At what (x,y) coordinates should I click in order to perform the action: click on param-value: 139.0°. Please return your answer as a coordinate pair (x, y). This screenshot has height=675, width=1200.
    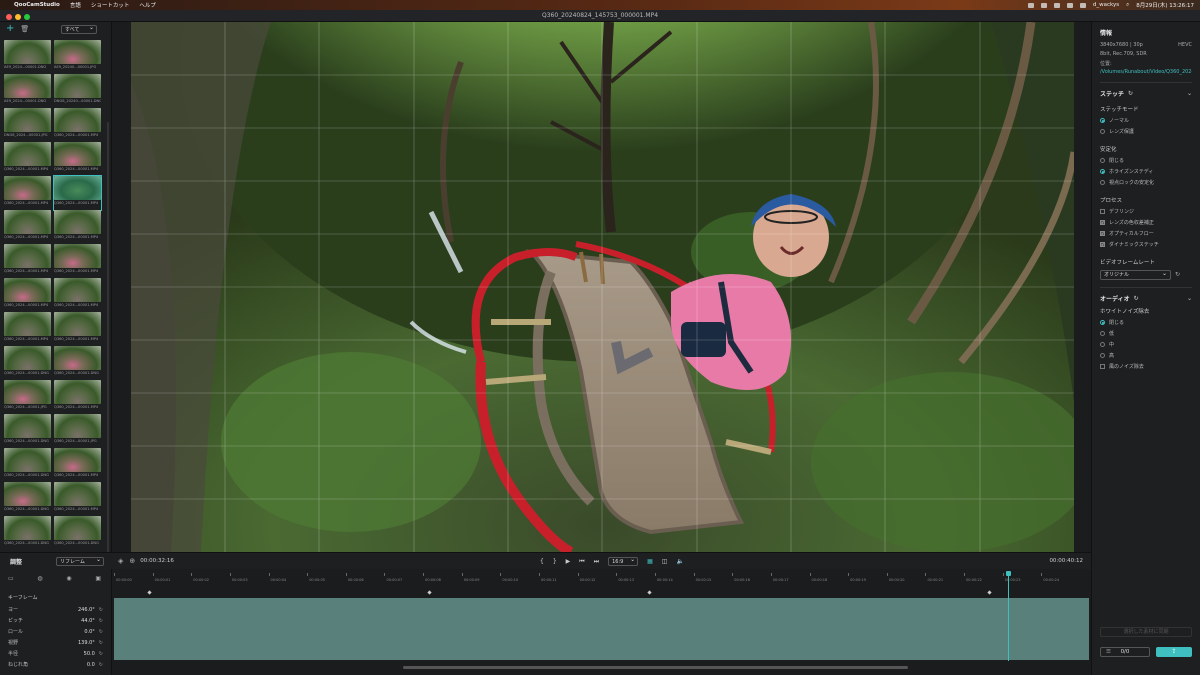
    Looking at the image, I should click on (86, 643).